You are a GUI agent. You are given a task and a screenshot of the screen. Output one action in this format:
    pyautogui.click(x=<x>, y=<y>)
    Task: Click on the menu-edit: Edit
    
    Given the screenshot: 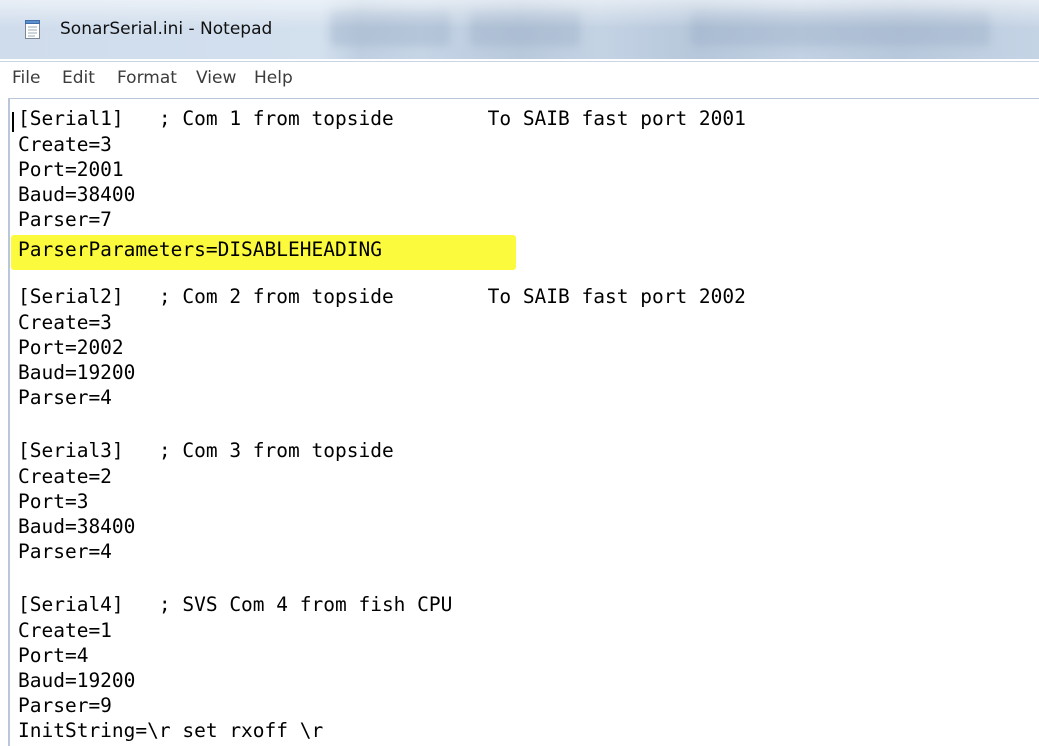 What is the action you would take?
    pyautogui.click(x=78, y=78)
    